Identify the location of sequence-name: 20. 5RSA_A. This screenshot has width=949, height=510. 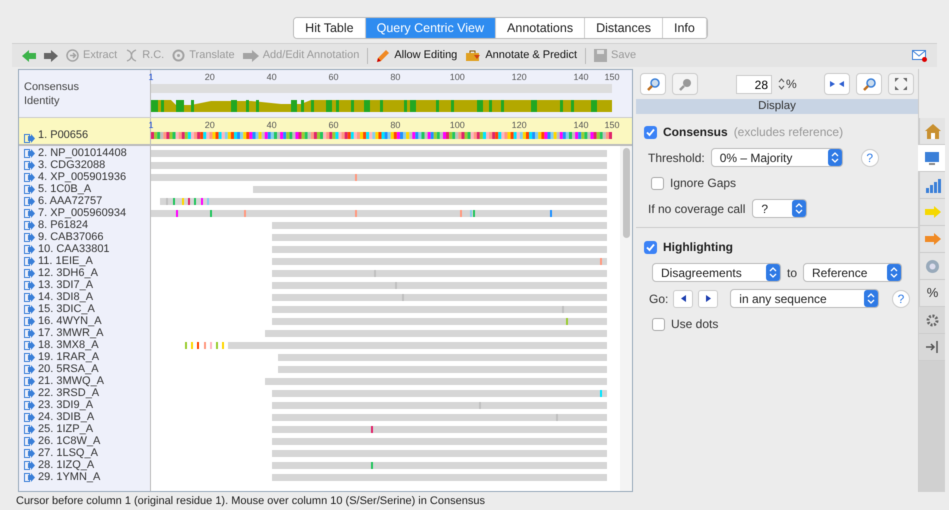
(68, 369).